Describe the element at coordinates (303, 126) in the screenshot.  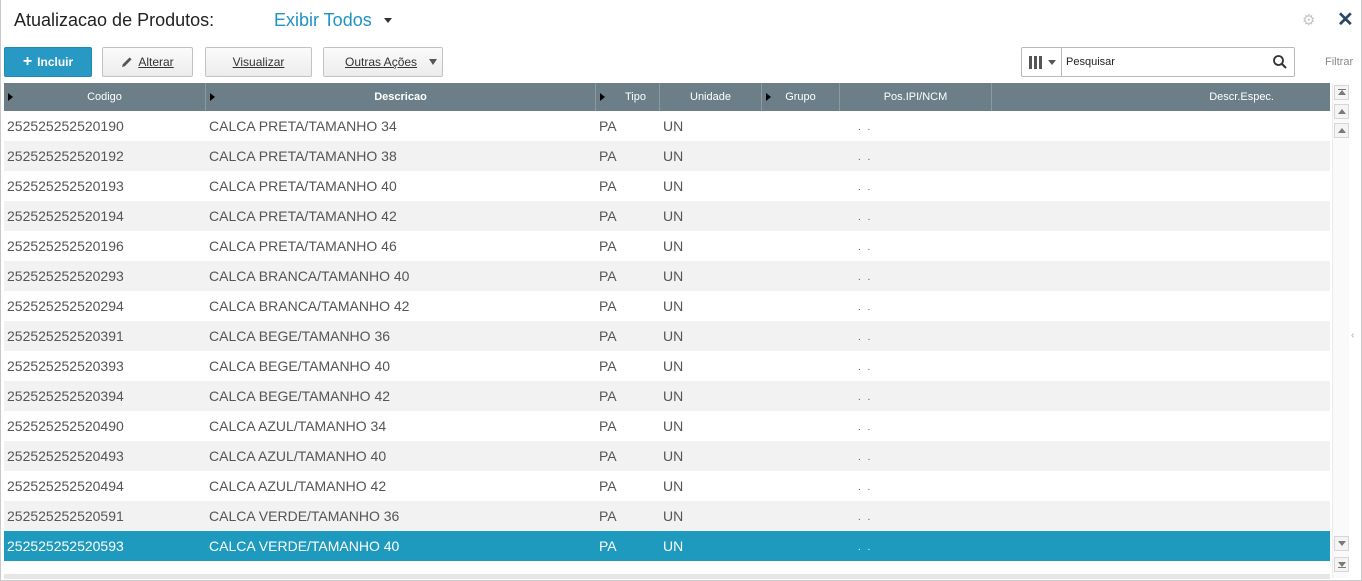
I see `cell-descricao: CALCA PRETA/TAMANHO 34` at that location.